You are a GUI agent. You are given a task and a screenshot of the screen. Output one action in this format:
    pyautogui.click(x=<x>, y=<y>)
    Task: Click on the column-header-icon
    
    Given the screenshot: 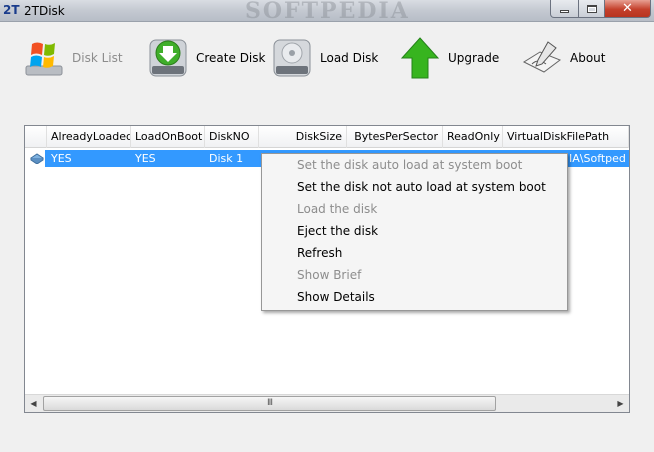 What is the action you would take?
    pyautogui.click(x=36, y=137)
    